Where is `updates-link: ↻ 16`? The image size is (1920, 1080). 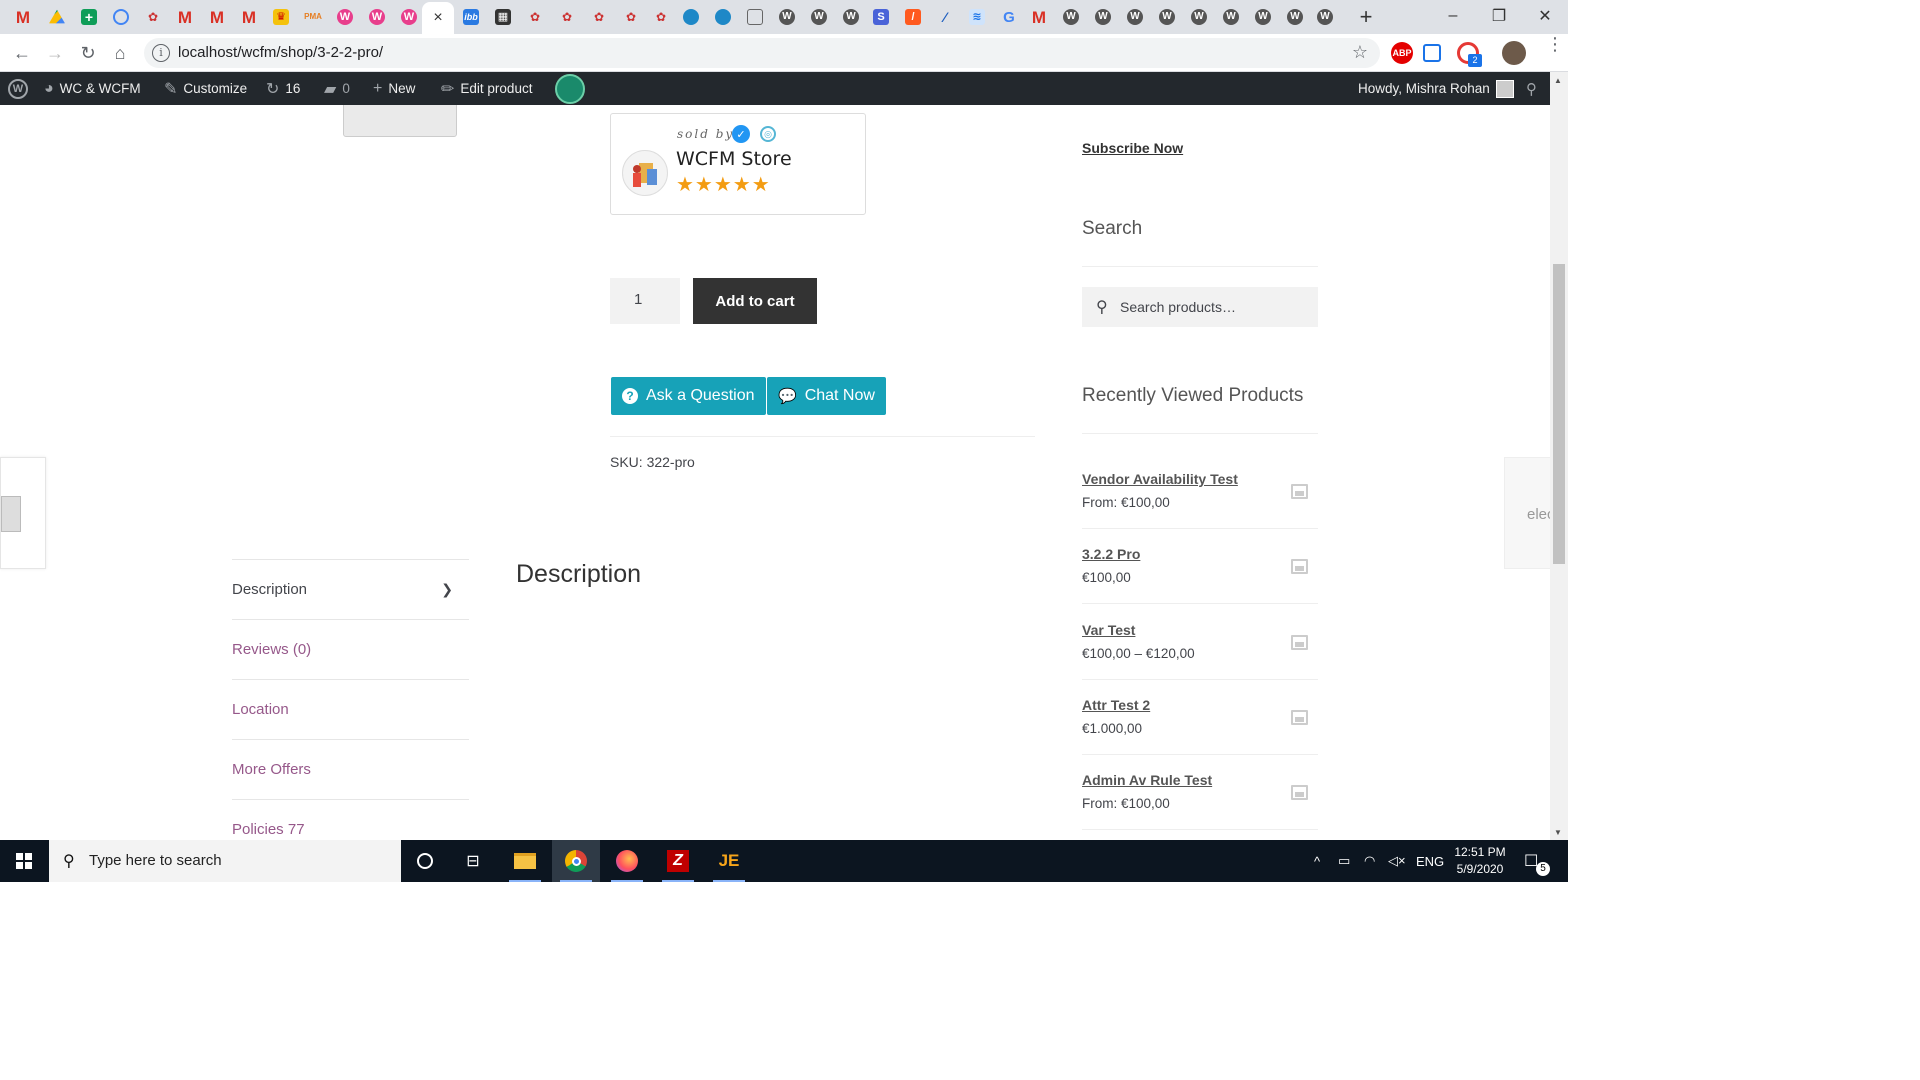 updates-link: ↻ 16 is located at coordinates (283, 88).